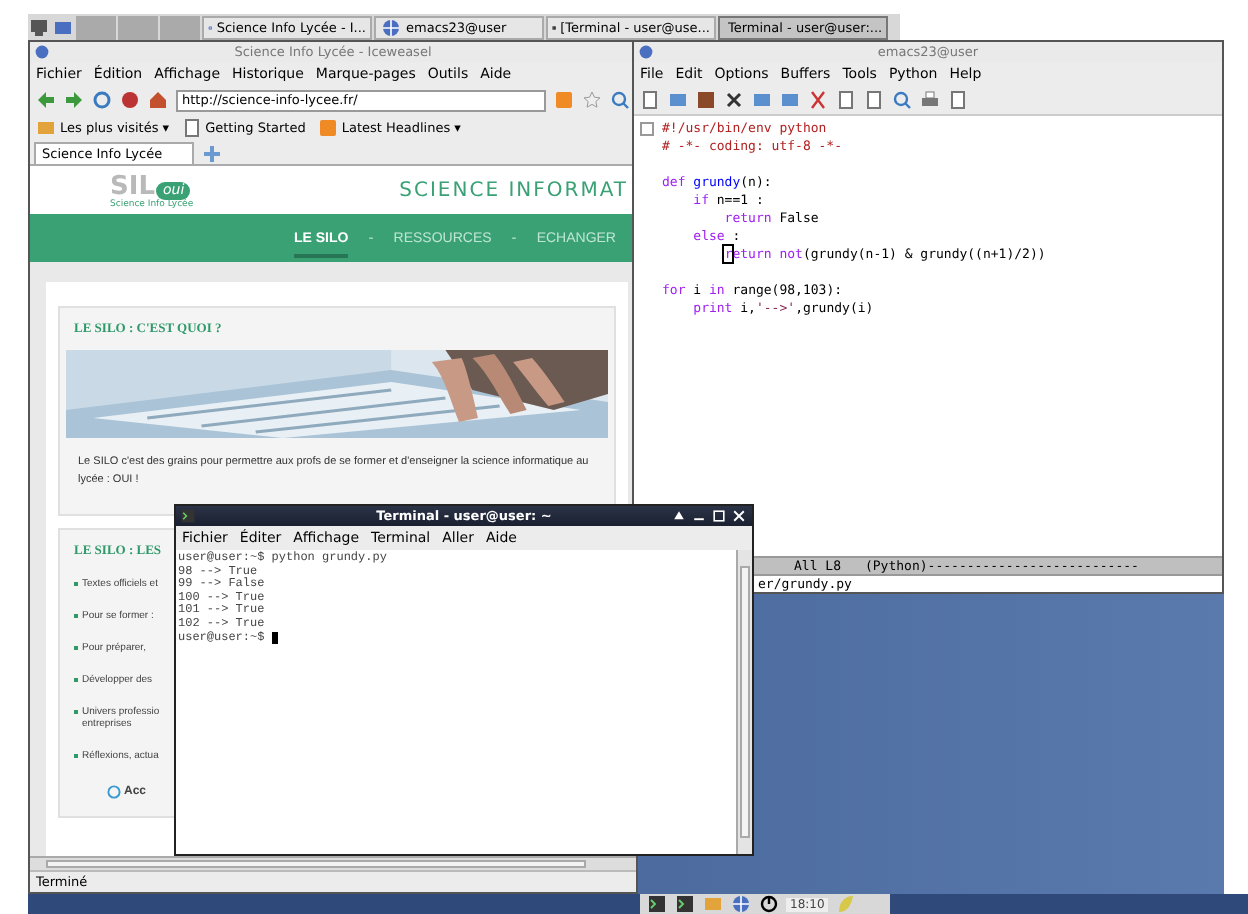 The height and width of the screenshot is (914, 1248). Describe the element at coordinates (46, 100) in the screenshot. I see `back-icon` at that location.